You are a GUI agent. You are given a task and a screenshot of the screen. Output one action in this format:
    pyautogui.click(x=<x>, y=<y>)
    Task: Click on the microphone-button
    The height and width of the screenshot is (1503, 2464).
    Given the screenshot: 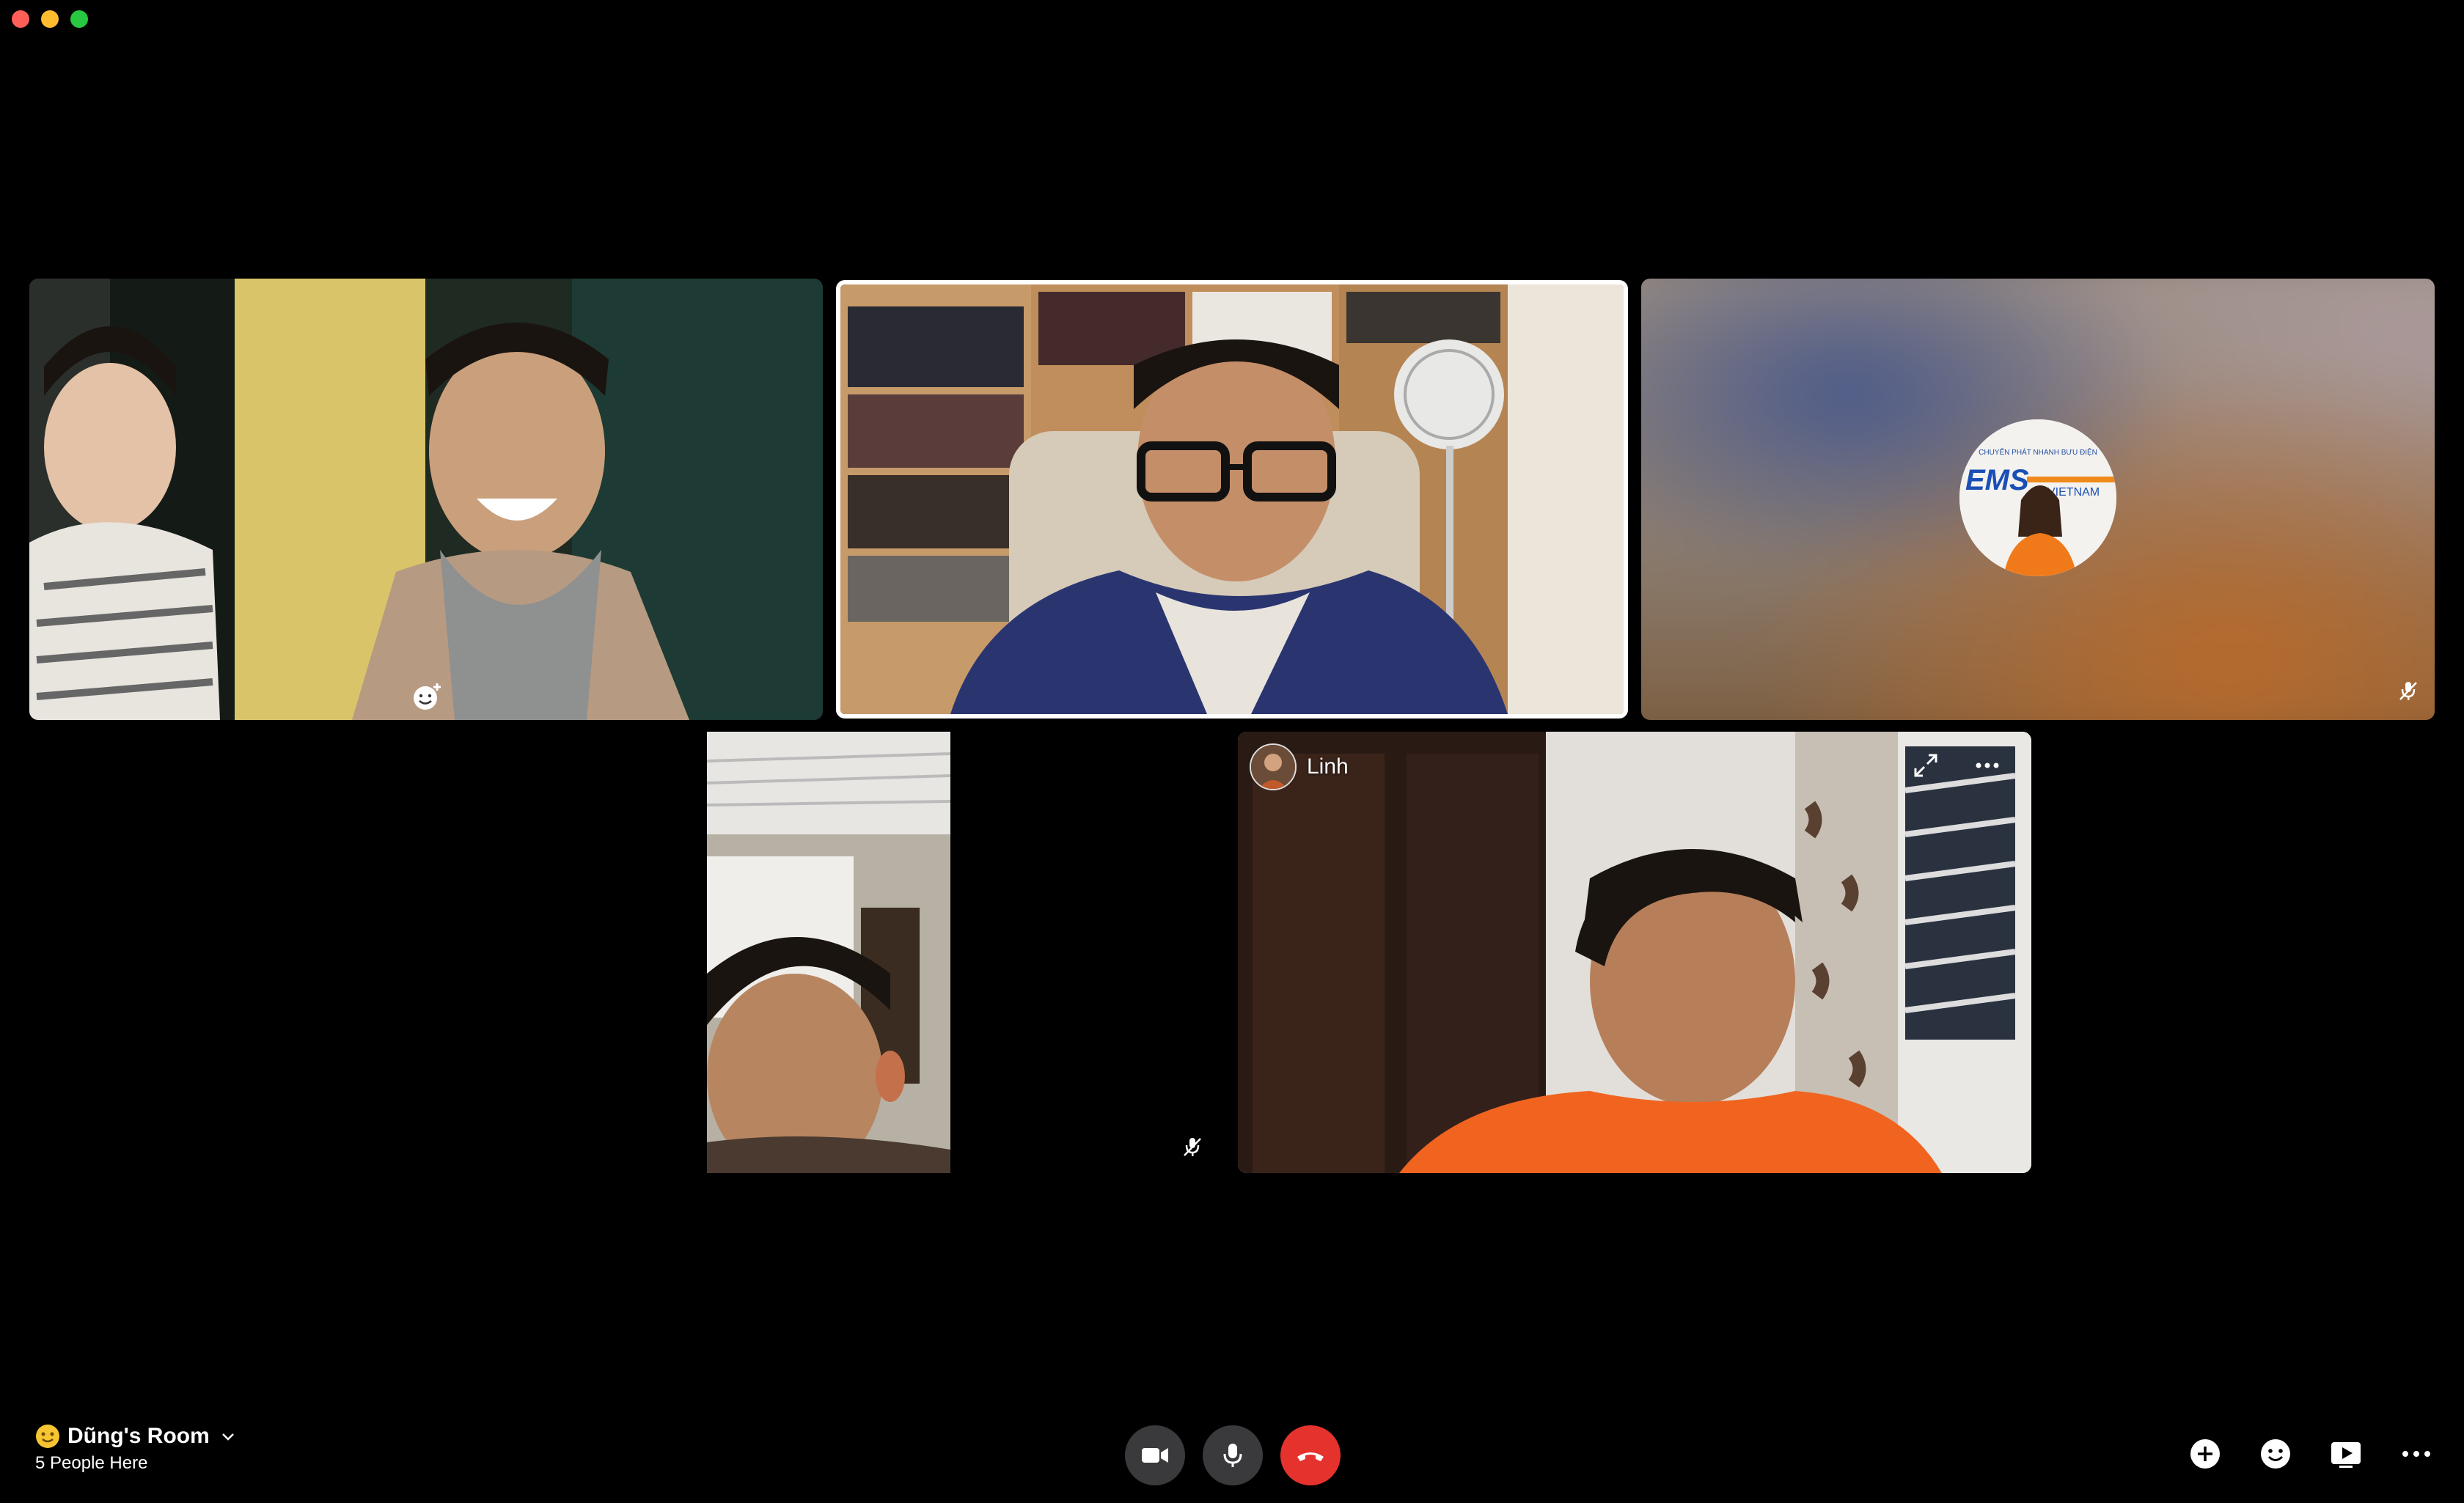 What is the action you would take?
    pyautogui.click(x=1233, y=1455)
    